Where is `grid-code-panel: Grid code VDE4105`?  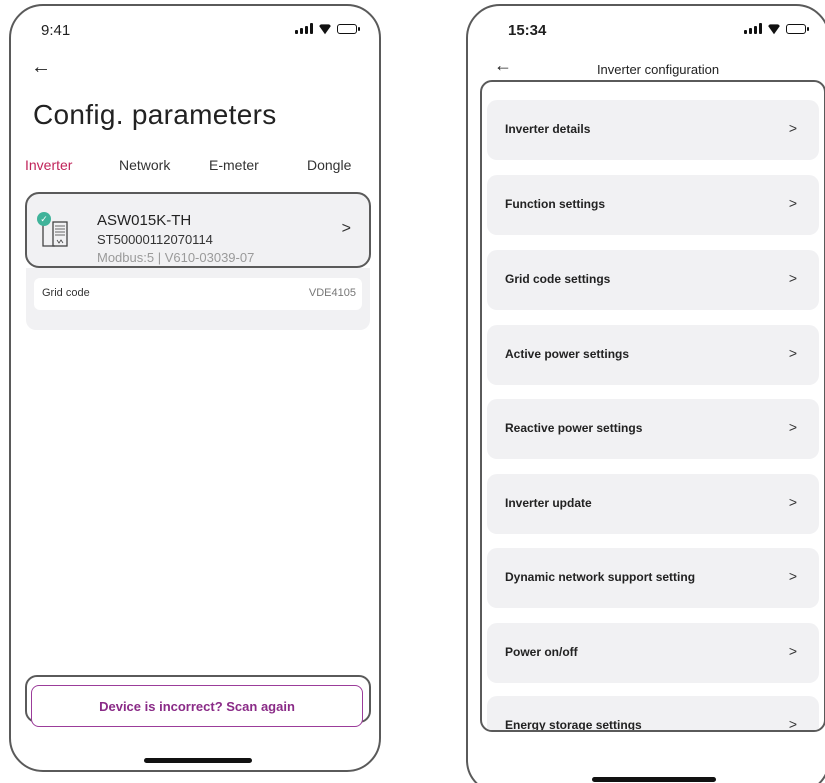 grid-code-panel: Grid code VDE4105 is located at coordinates (198, 299).